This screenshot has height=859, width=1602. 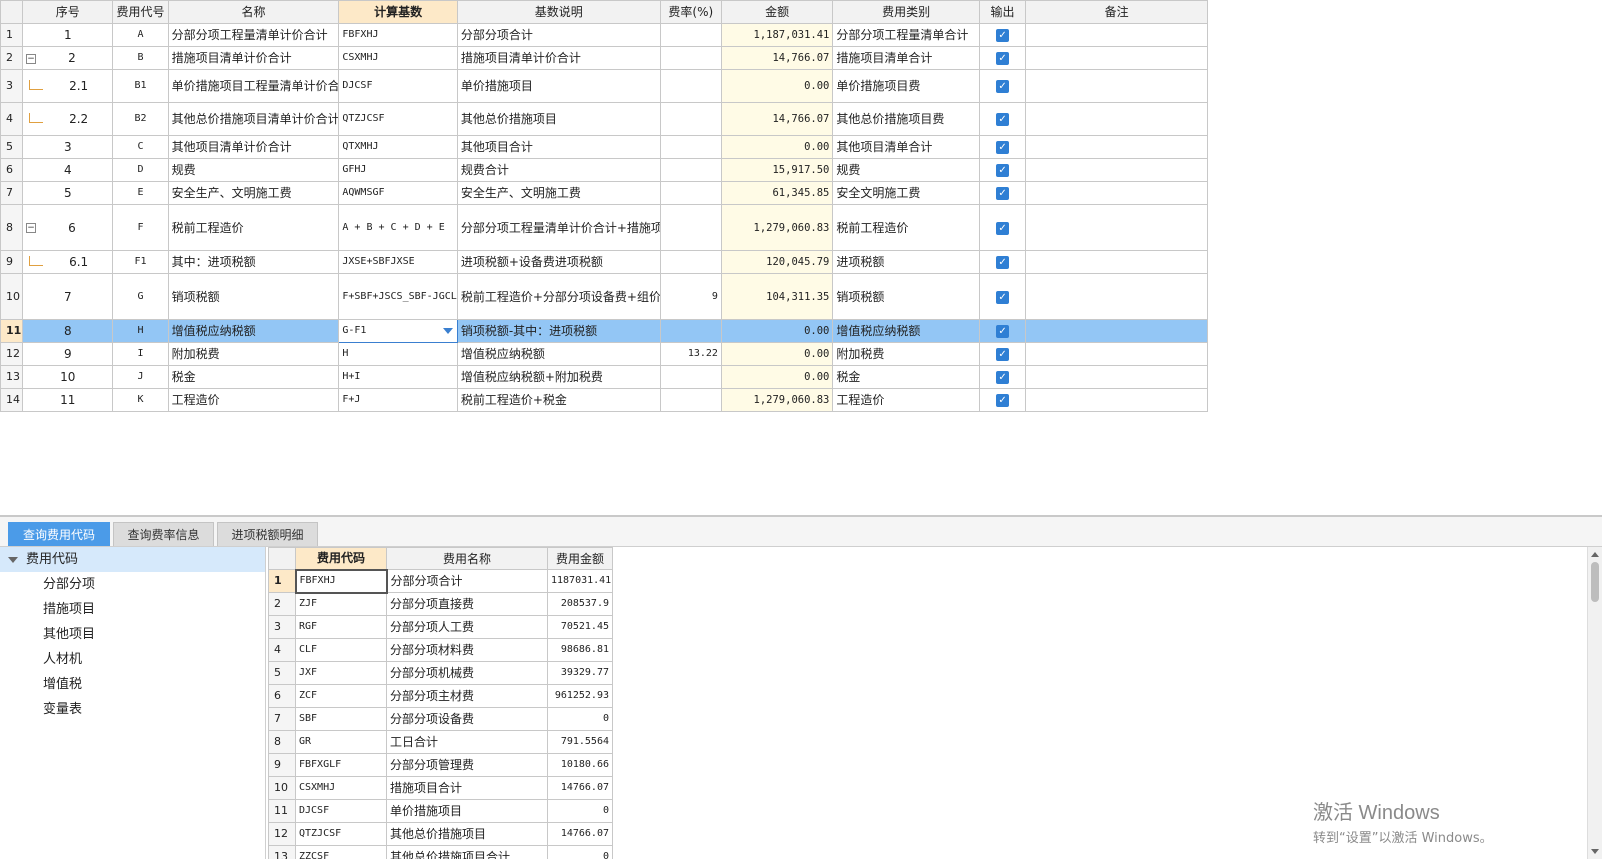 I want to click on cell-fee-code: DJCSF, so click(x=341, y=811).